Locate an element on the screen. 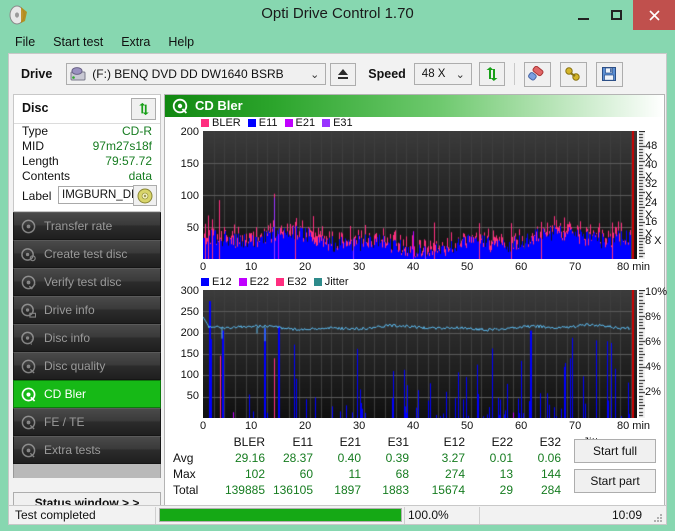 This screenshot has height=531, width=675. refresh-button is located at coordinates (491, 74).